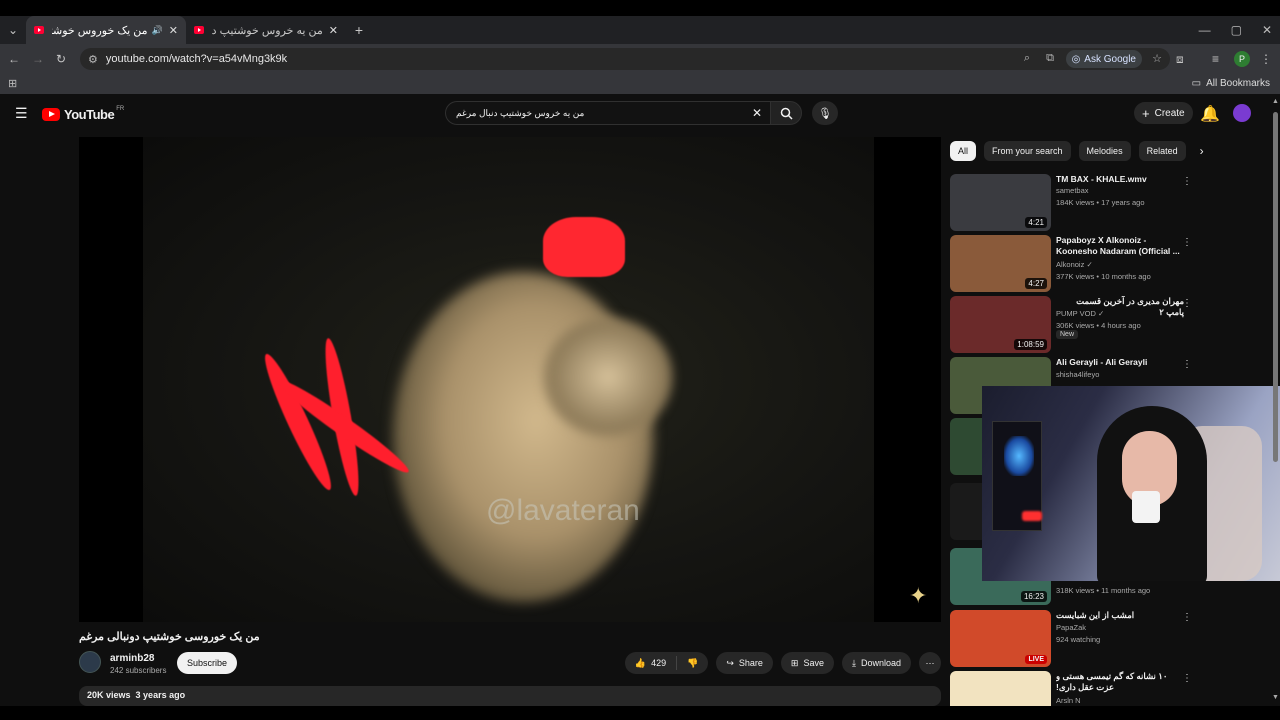  What do you see at coordinates (1242, 113) in the screenshot?
I see `account-avatar` at bounding box center [1242, 113].